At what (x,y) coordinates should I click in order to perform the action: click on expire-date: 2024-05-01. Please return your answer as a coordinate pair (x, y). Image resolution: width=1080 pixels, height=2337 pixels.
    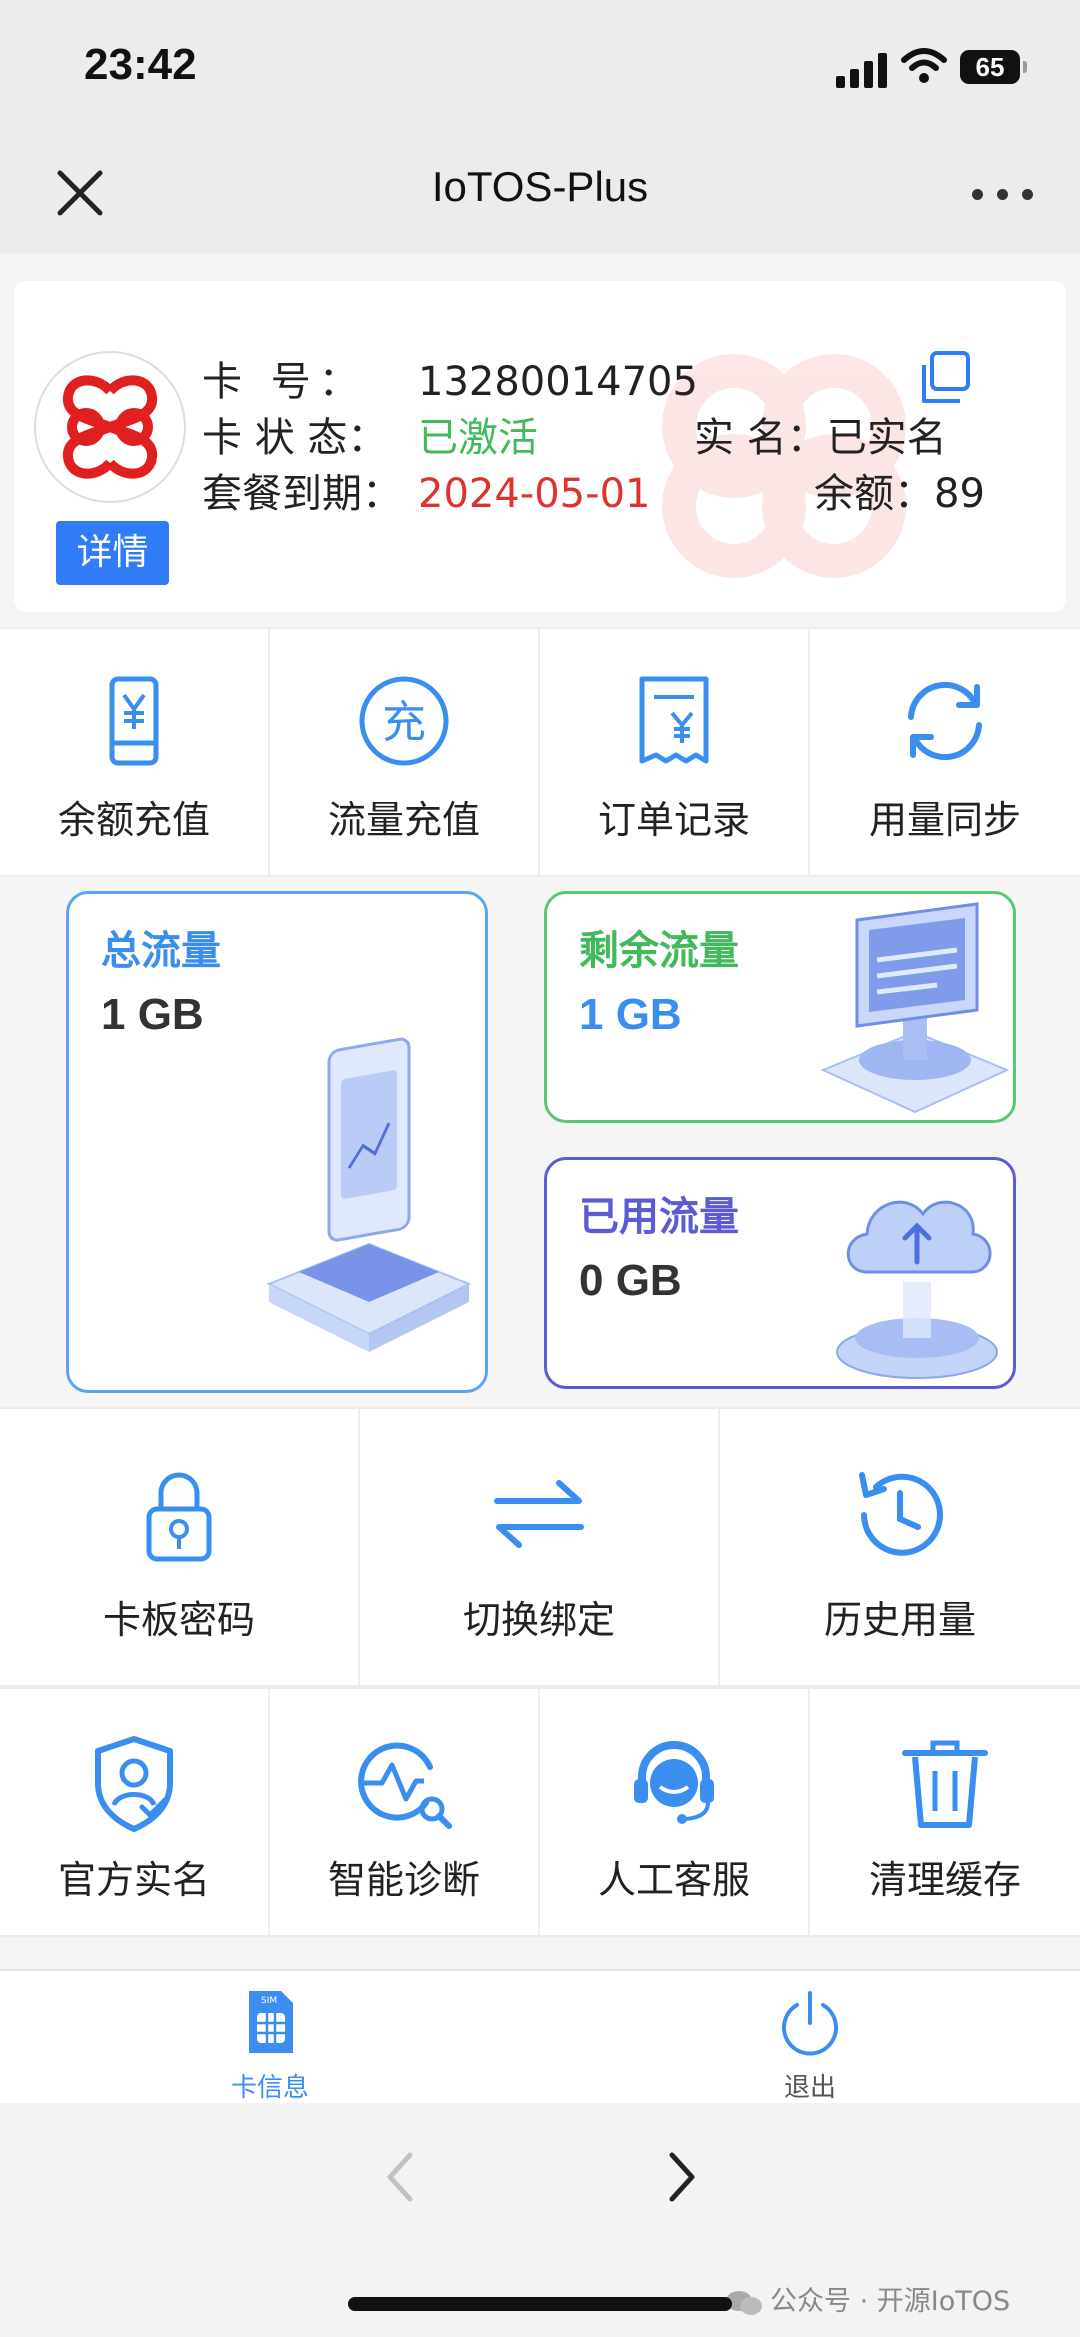
    Looking at the image, I should click on (534, 494).